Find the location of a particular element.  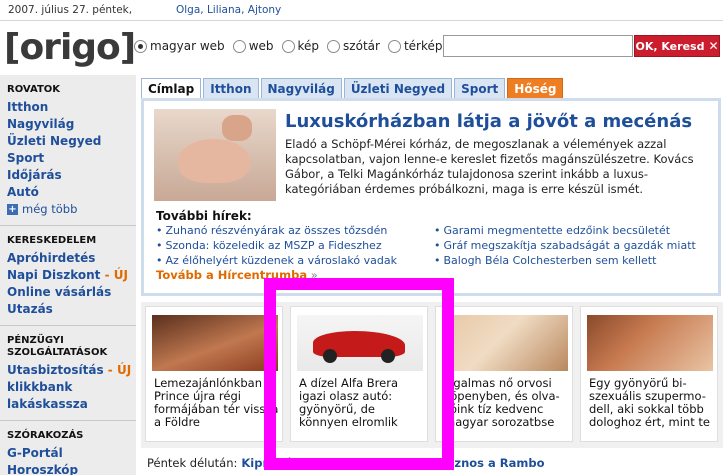

sidebar-item-horoszkop: Horoszkóp is located at coordinates (71, 468).